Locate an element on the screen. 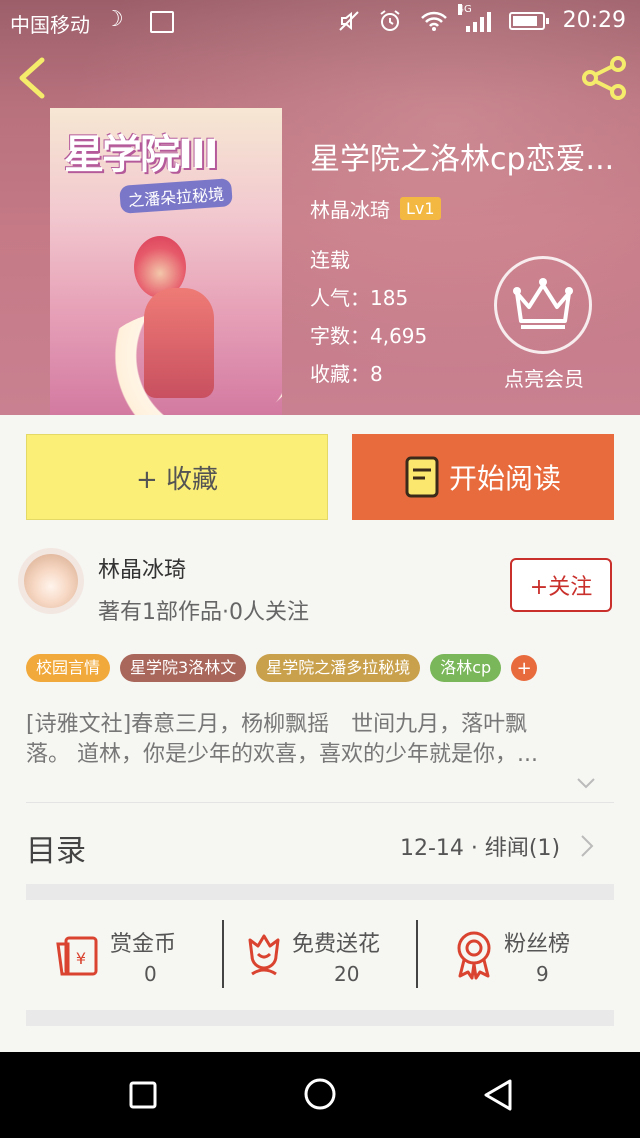 The height and width of the screenshot is (1138, 640). author-name: 林晶冰琦 is located at coordinates (142, 568).